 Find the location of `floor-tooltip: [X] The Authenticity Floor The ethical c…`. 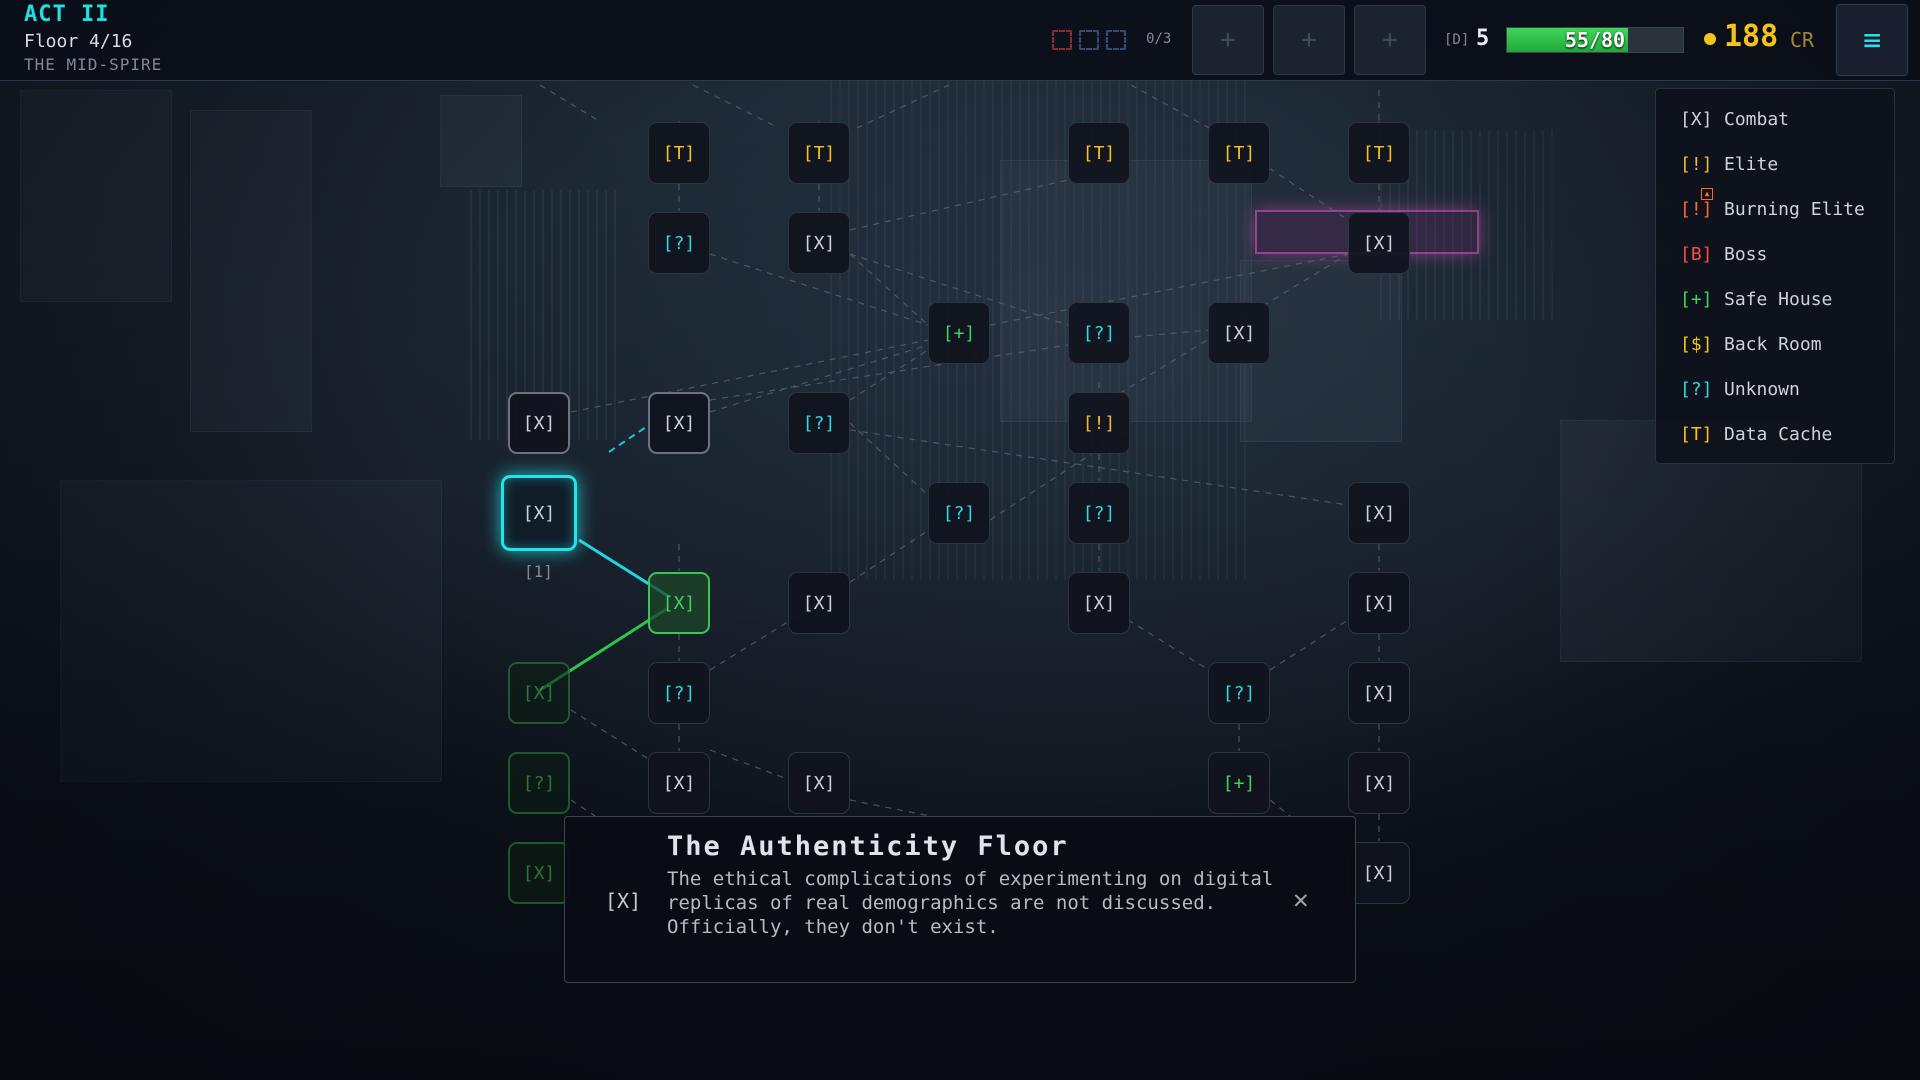

floor-tooltip: [X] The Authenticity Floor The ethical c… is located at coordinates (960, 899).